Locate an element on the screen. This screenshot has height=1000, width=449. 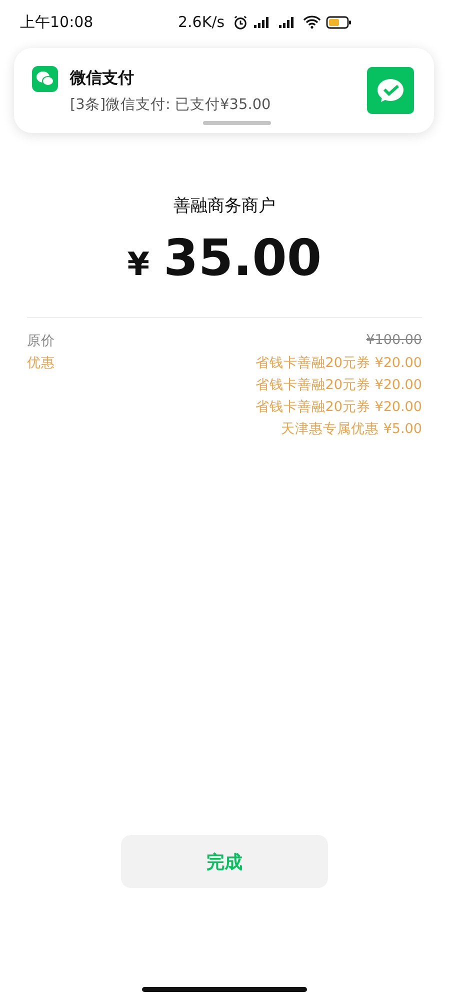
wifi-icon is located at coordinates (311, 22).